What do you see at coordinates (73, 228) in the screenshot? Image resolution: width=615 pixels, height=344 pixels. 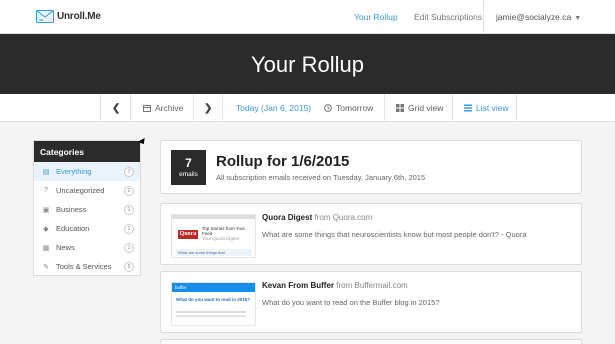 I see `category-label: Education` at bounding box center [73, 228].